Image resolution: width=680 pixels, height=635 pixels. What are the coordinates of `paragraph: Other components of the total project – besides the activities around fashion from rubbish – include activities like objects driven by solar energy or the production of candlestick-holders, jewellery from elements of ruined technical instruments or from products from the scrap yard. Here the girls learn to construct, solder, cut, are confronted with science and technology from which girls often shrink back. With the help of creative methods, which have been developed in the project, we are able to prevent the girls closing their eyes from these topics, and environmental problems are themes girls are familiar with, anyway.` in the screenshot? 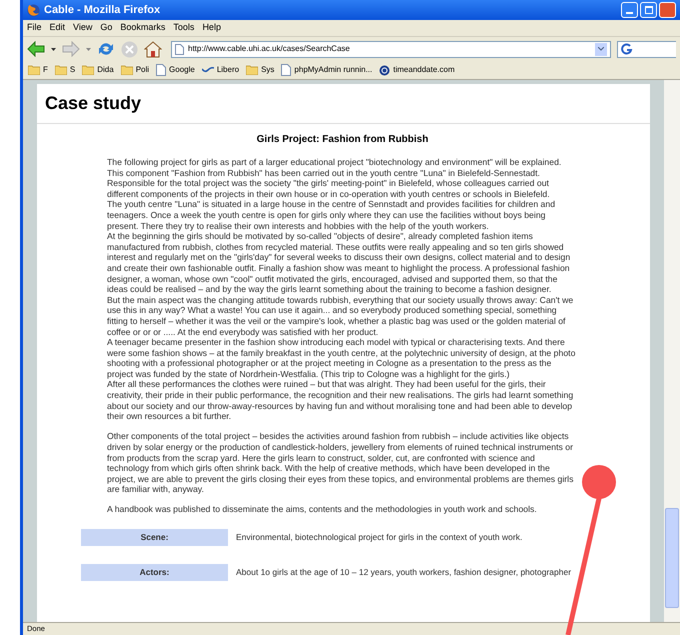 It's located at (340, 463).